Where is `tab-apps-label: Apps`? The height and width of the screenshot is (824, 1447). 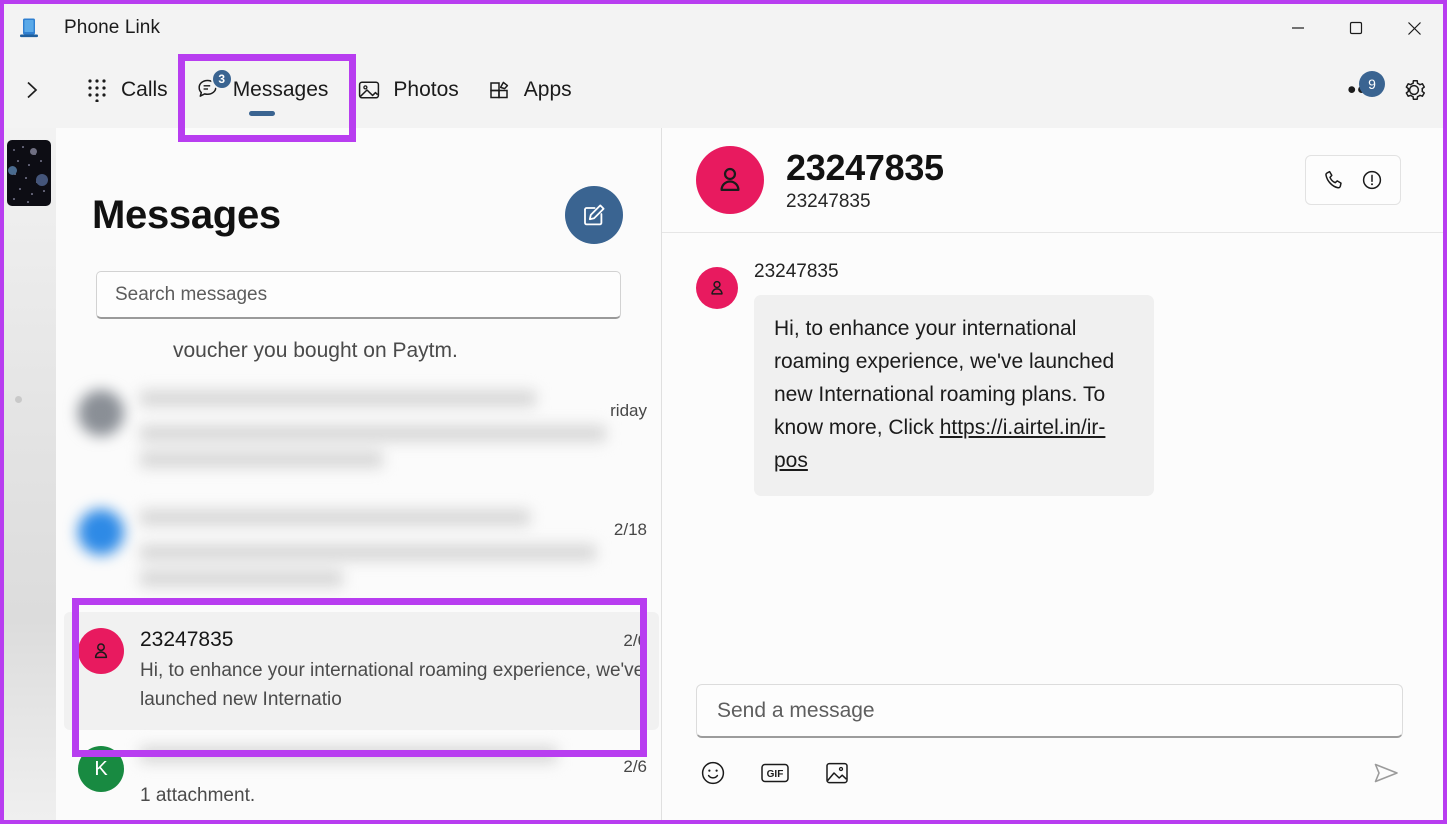 tab-apps-label: Apps is located at coordinates (547, 89).